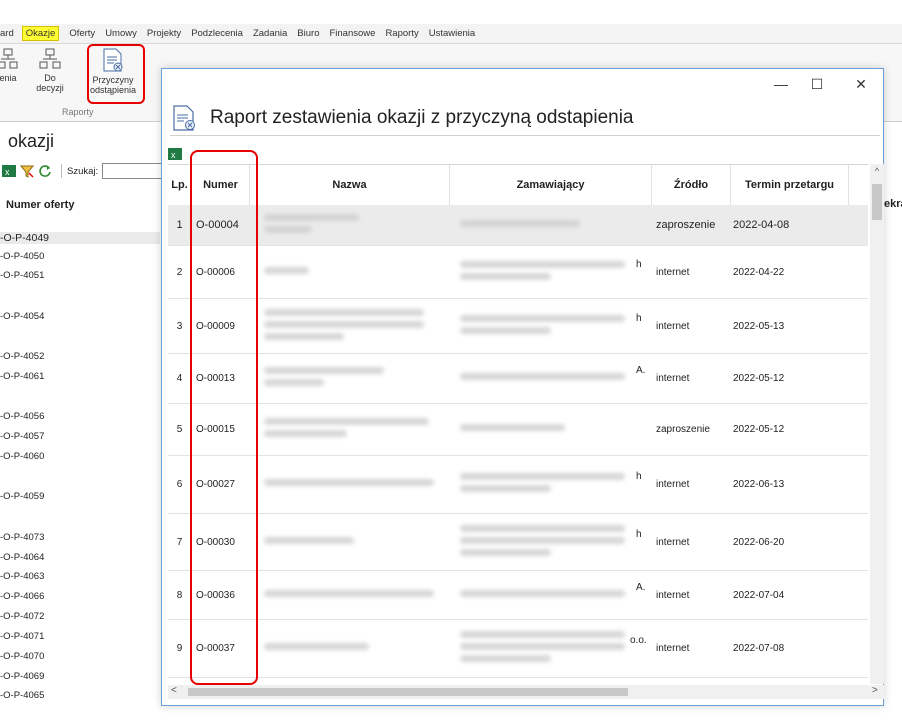 This screenshot has width=902, height=722. Describe the element at coordinates (40, 33) in the screenshot. I see `menu-item-okazje: Okazje` at that location.